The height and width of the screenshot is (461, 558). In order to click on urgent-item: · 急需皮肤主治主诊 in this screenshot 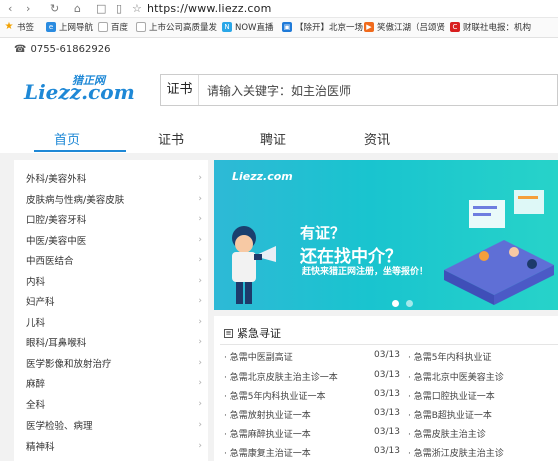, I will do `click(447, 433)`.